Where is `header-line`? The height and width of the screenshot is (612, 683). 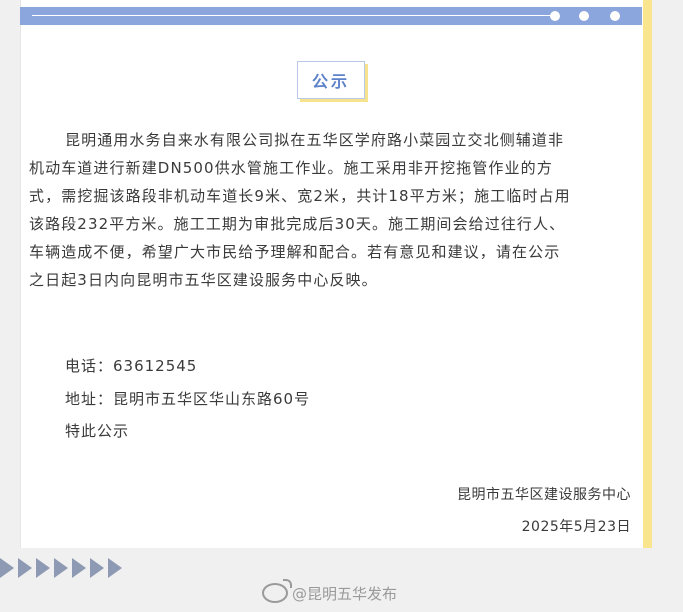 header-line is located at coordinates (293, 15).